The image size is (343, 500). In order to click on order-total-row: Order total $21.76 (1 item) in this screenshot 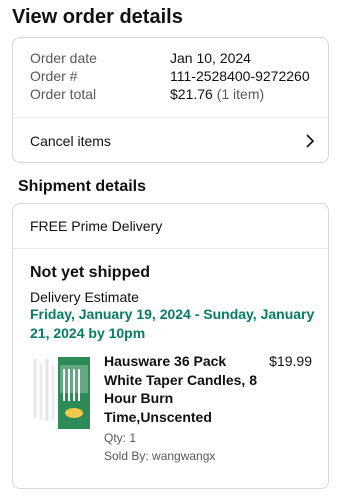, I will do `click(147, 94)`.